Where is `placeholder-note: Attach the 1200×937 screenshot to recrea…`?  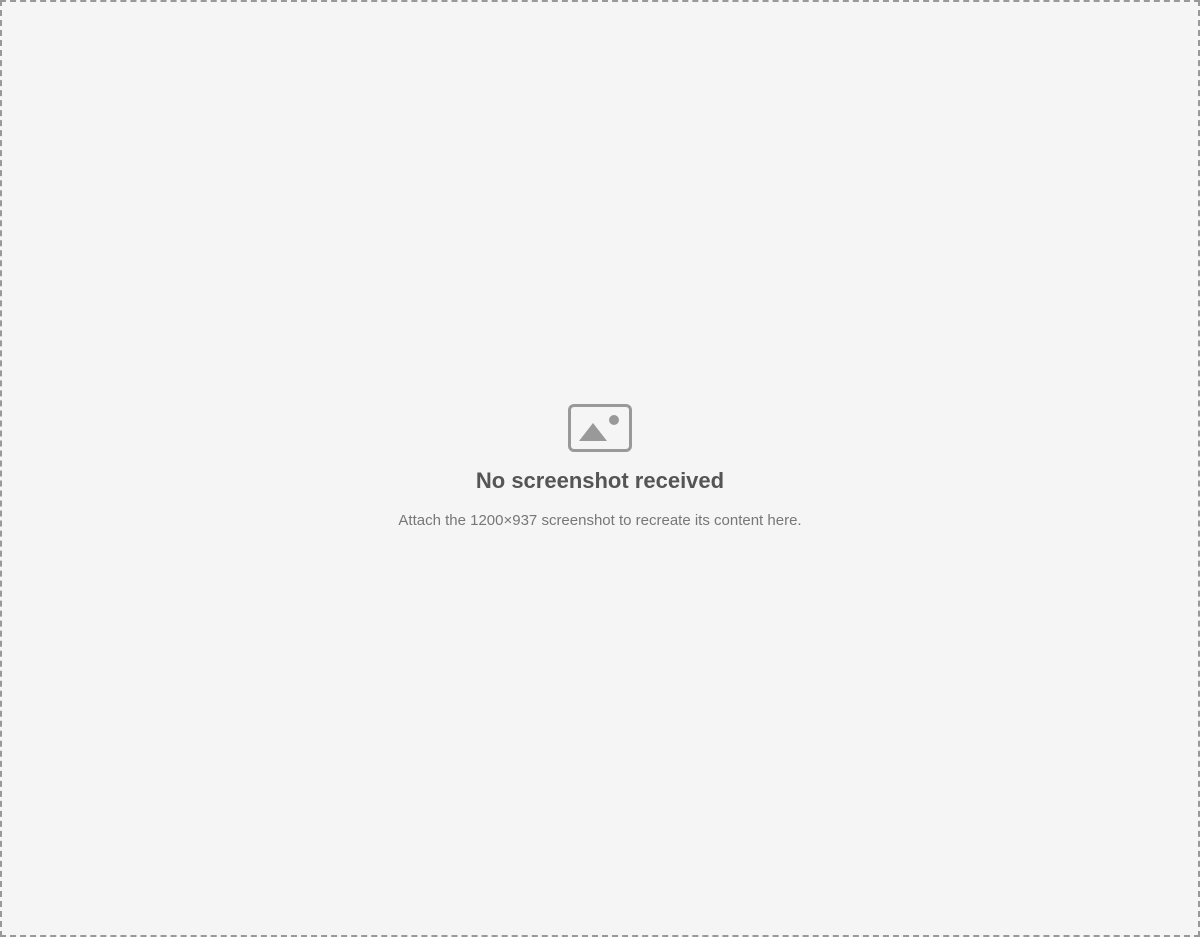 placeholder-note: Attach the 1200×937 screenshot to recrea… is located at coordinates (600, 521).